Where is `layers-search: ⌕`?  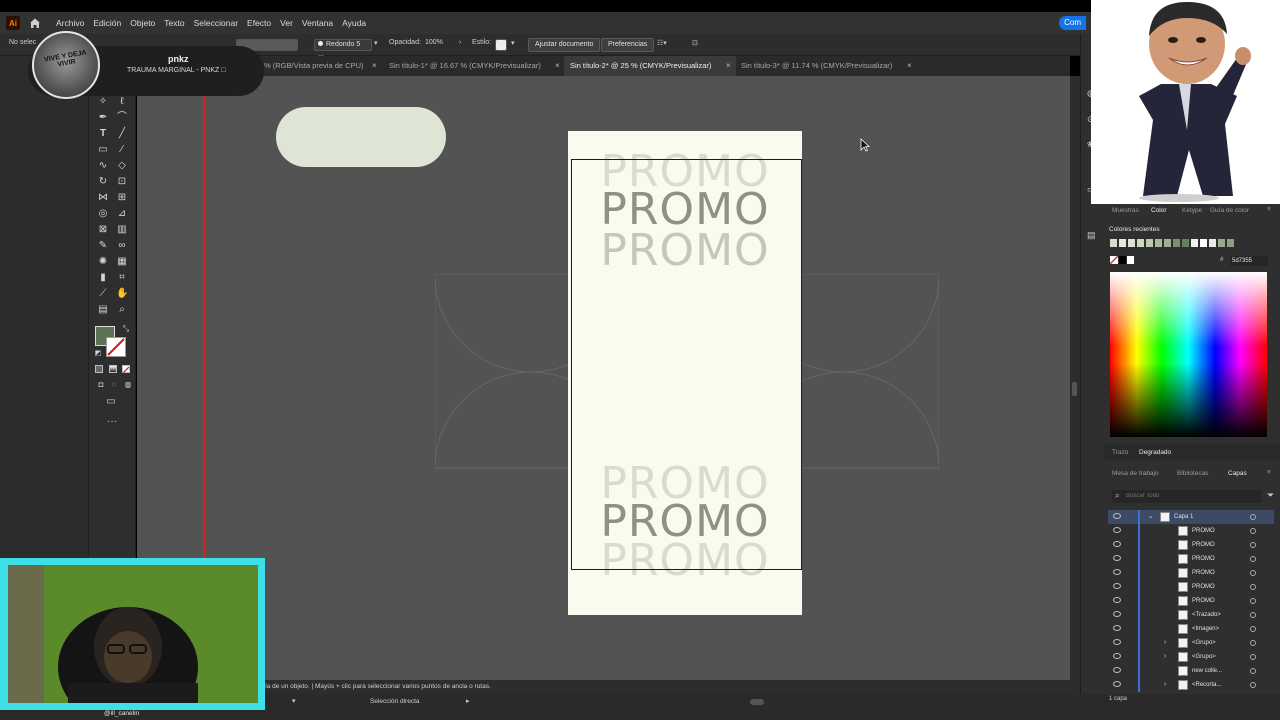
layers-search: ⌕ is located at coordinates (1187, 496).